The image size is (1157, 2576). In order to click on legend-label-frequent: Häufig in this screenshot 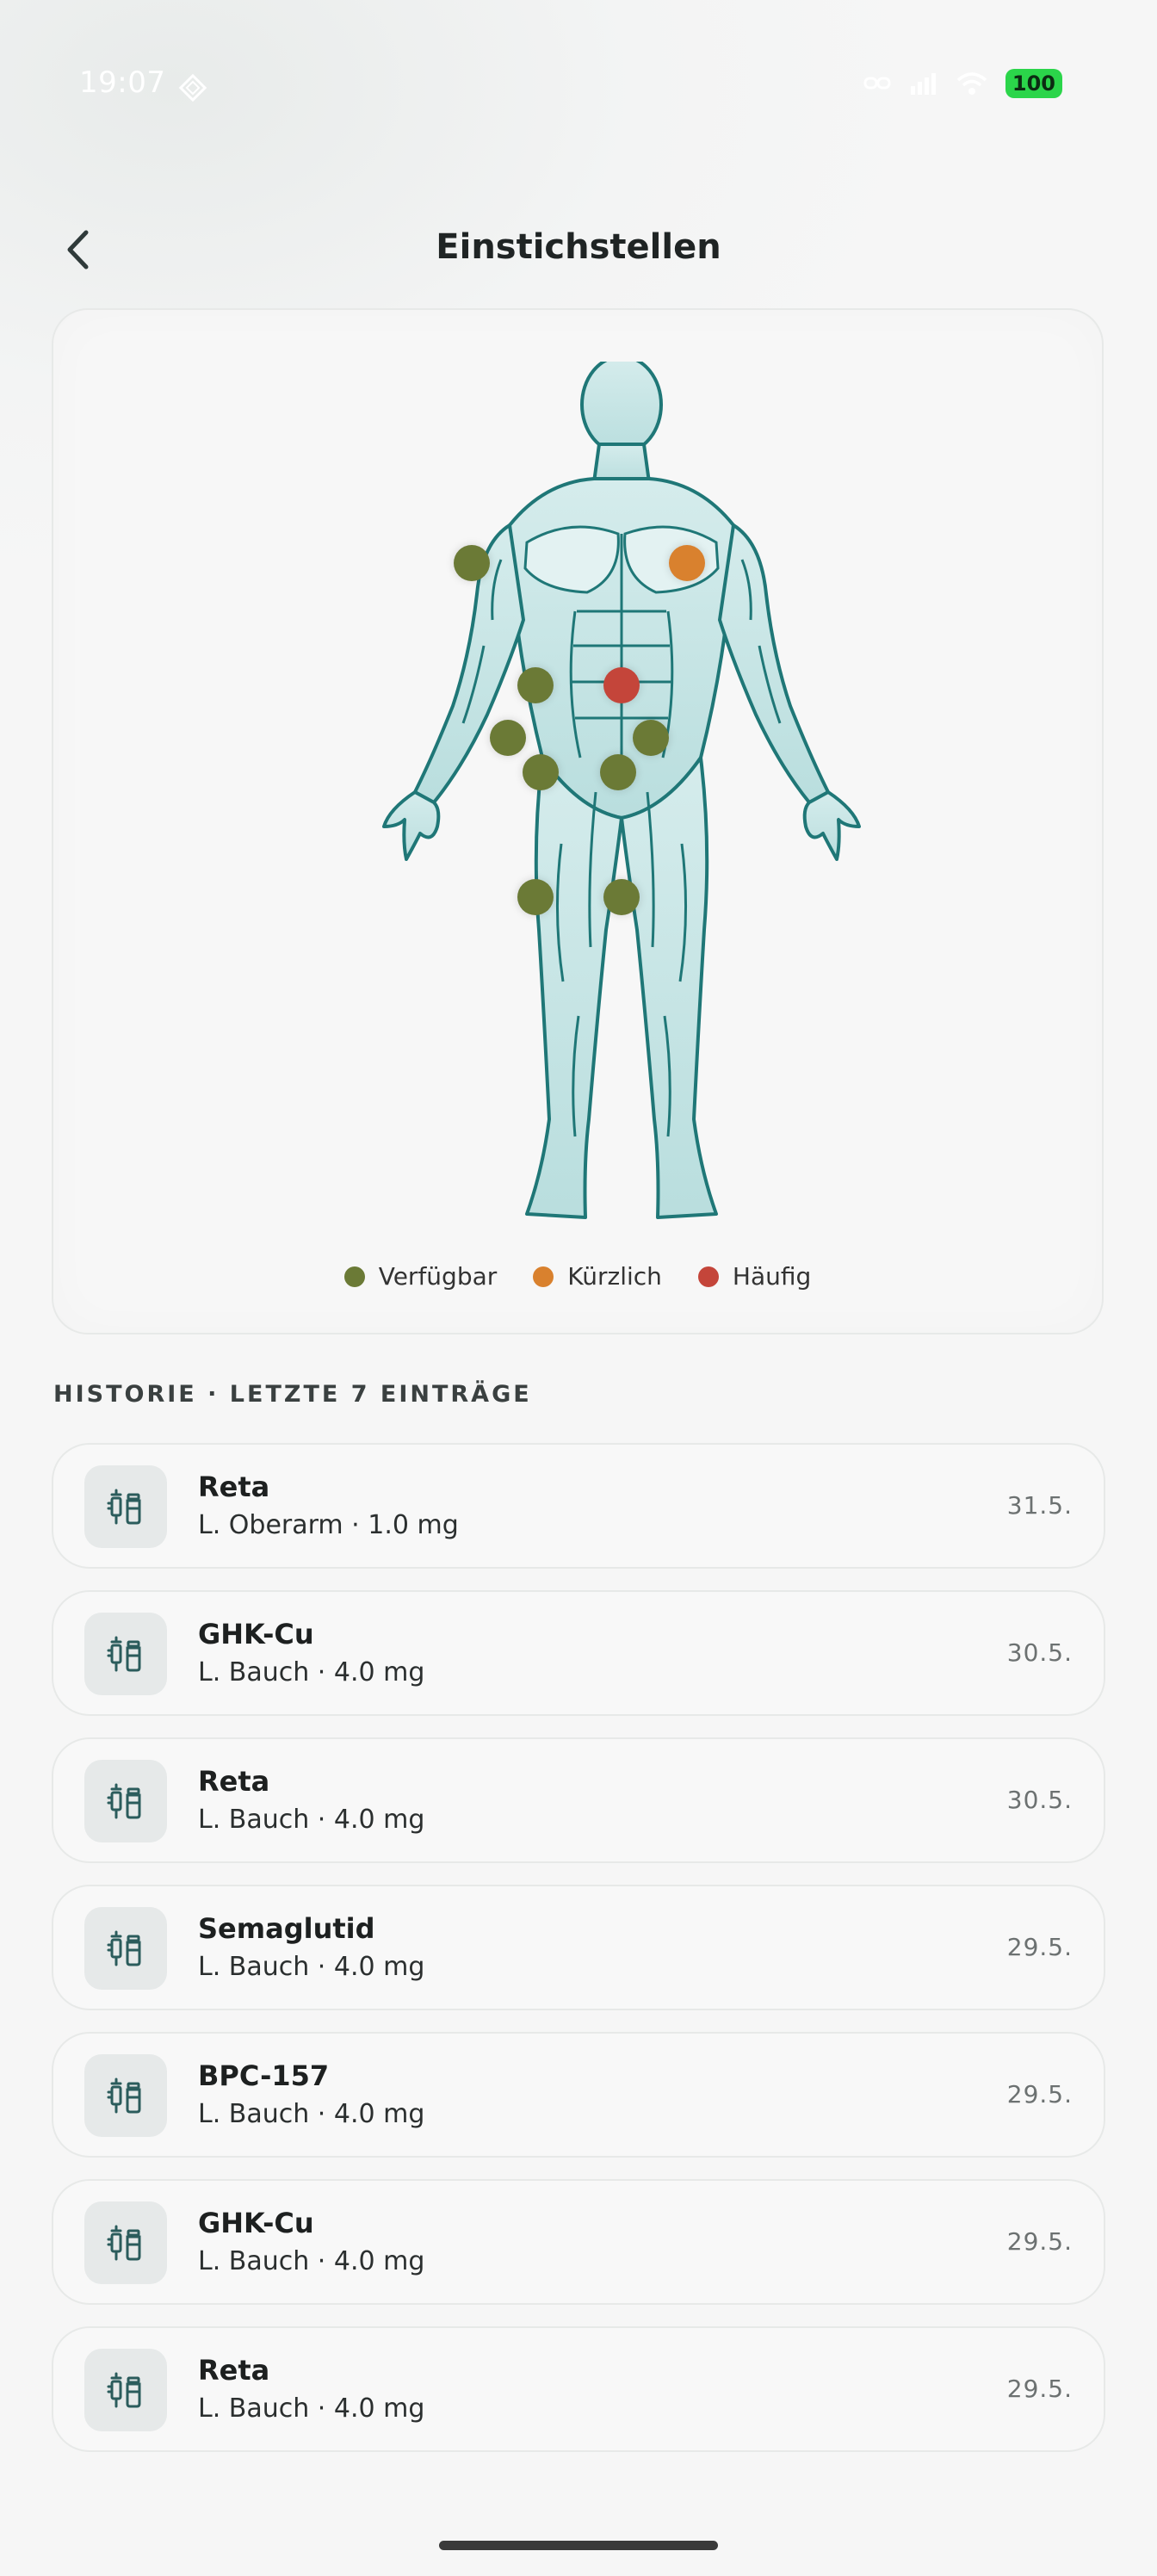, I will do `click(772, 1277)`.